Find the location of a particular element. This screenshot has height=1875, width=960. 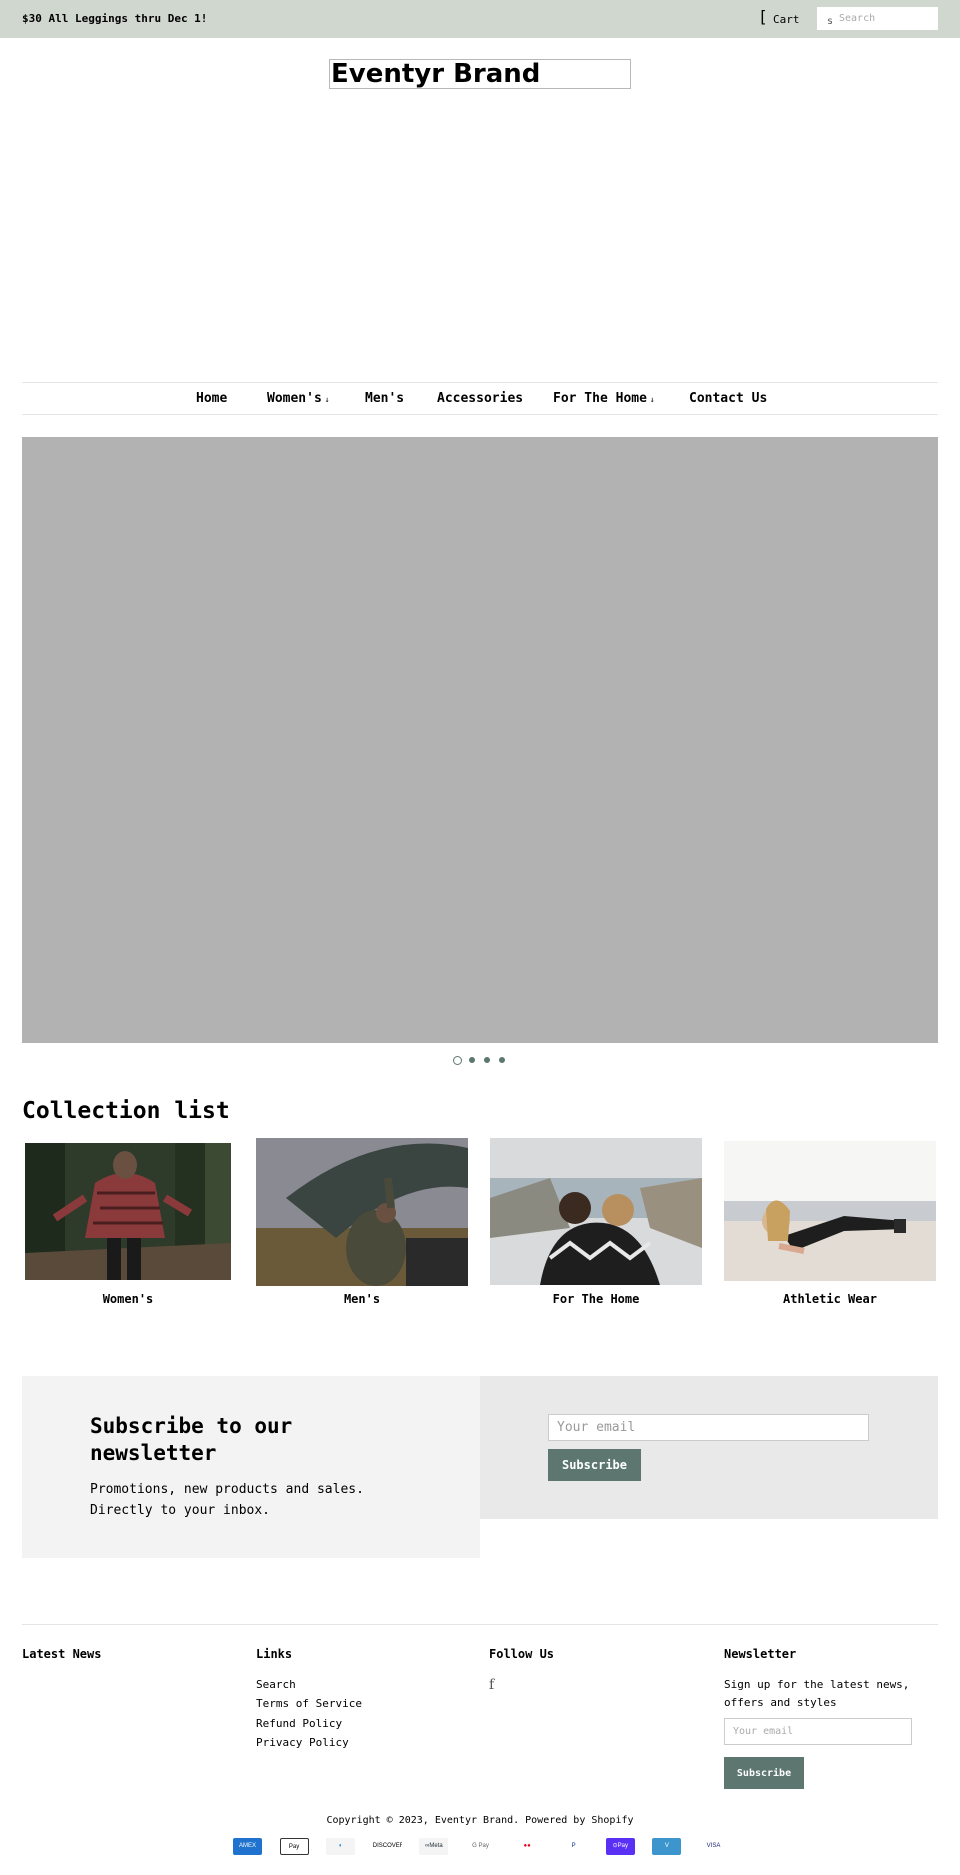

footer-link-search: Search is located at coordinates (276, 1684).